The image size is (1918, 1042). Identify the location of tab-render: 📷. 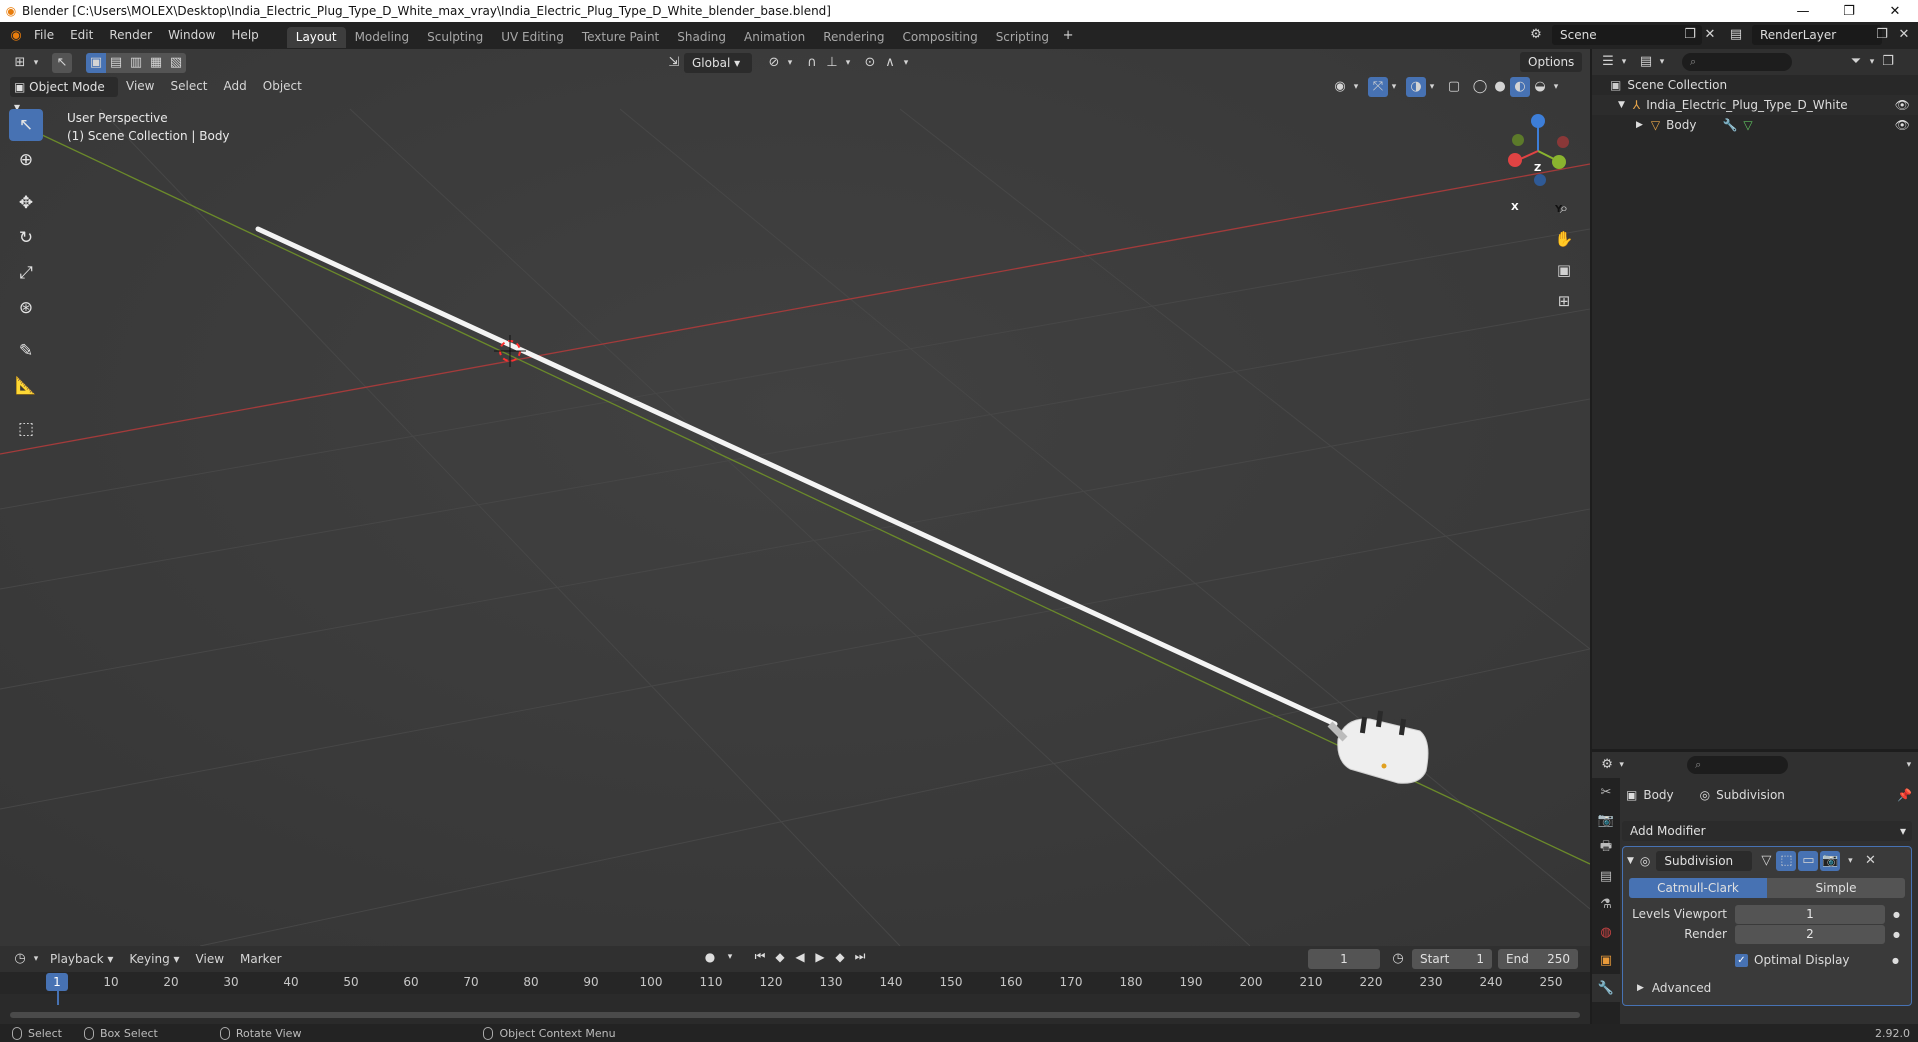
(1606, 820).